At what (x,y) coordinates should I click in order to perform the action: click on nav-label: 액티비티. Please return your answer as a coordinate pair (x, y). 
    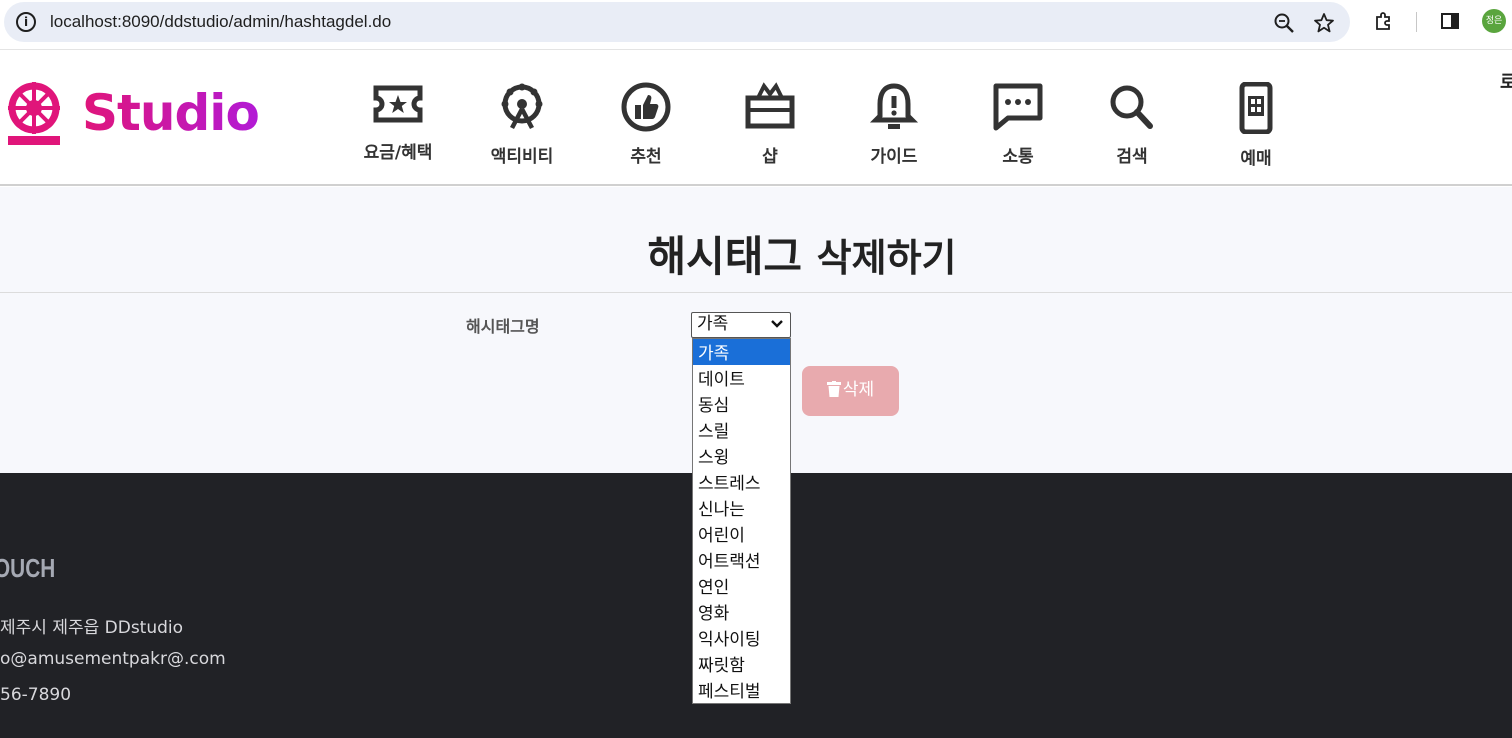
    Looking at the image, I should click on (522, 157).